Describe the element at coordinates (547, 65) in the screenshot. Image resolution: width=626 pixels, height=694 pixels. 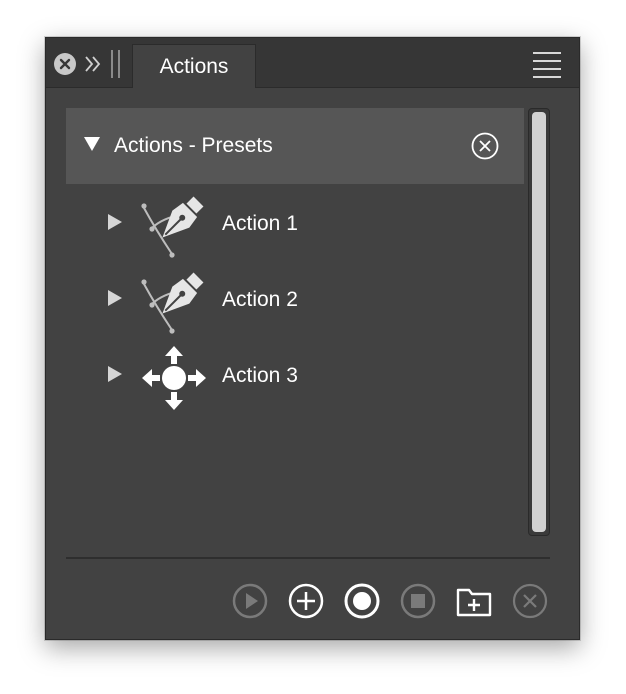
I see `panel-menu-button` at that location.